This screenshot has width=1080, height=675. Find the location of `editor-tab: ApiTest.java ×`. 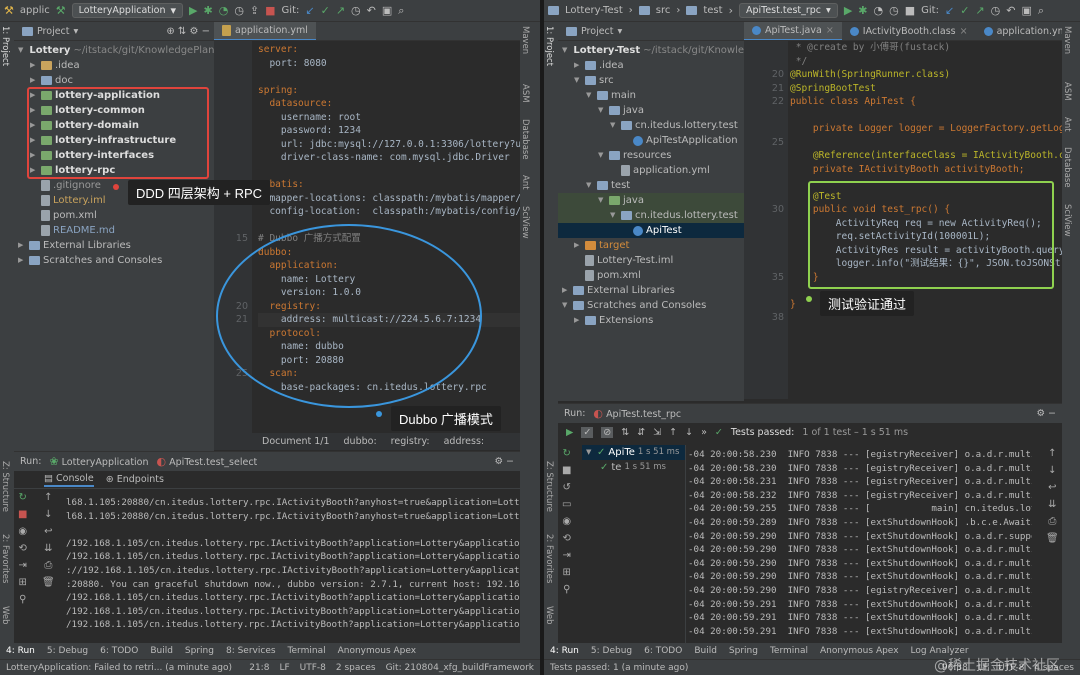

editor-tab: ApiTest.java × is located at coordinates (793, 31).